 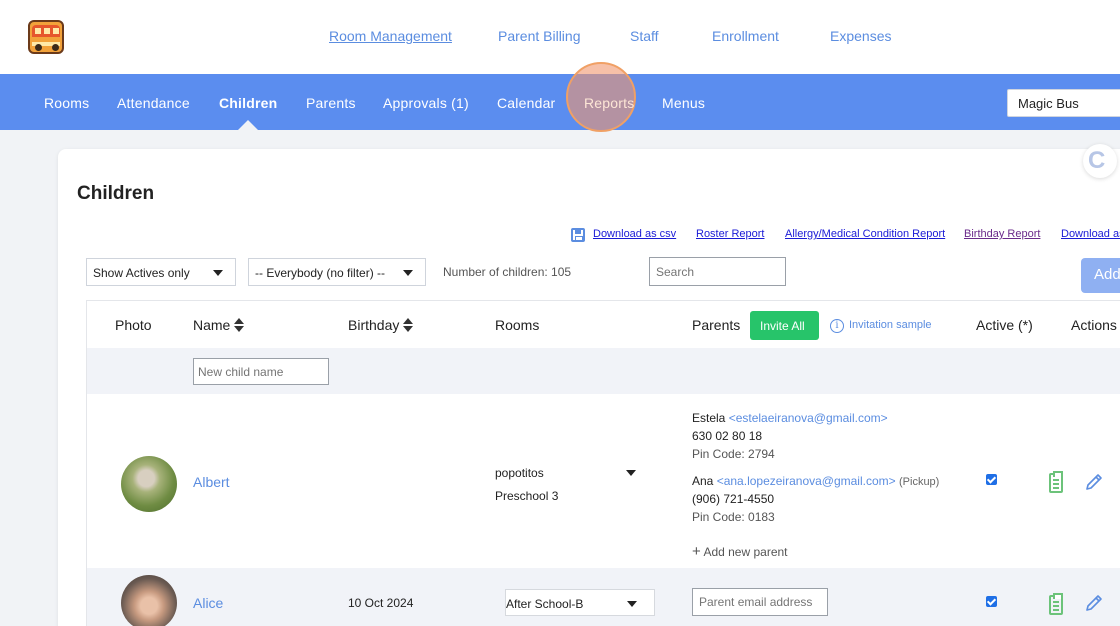 I want to click on top-nav-enrollment: Enrollment, so click(x=745, y=36).